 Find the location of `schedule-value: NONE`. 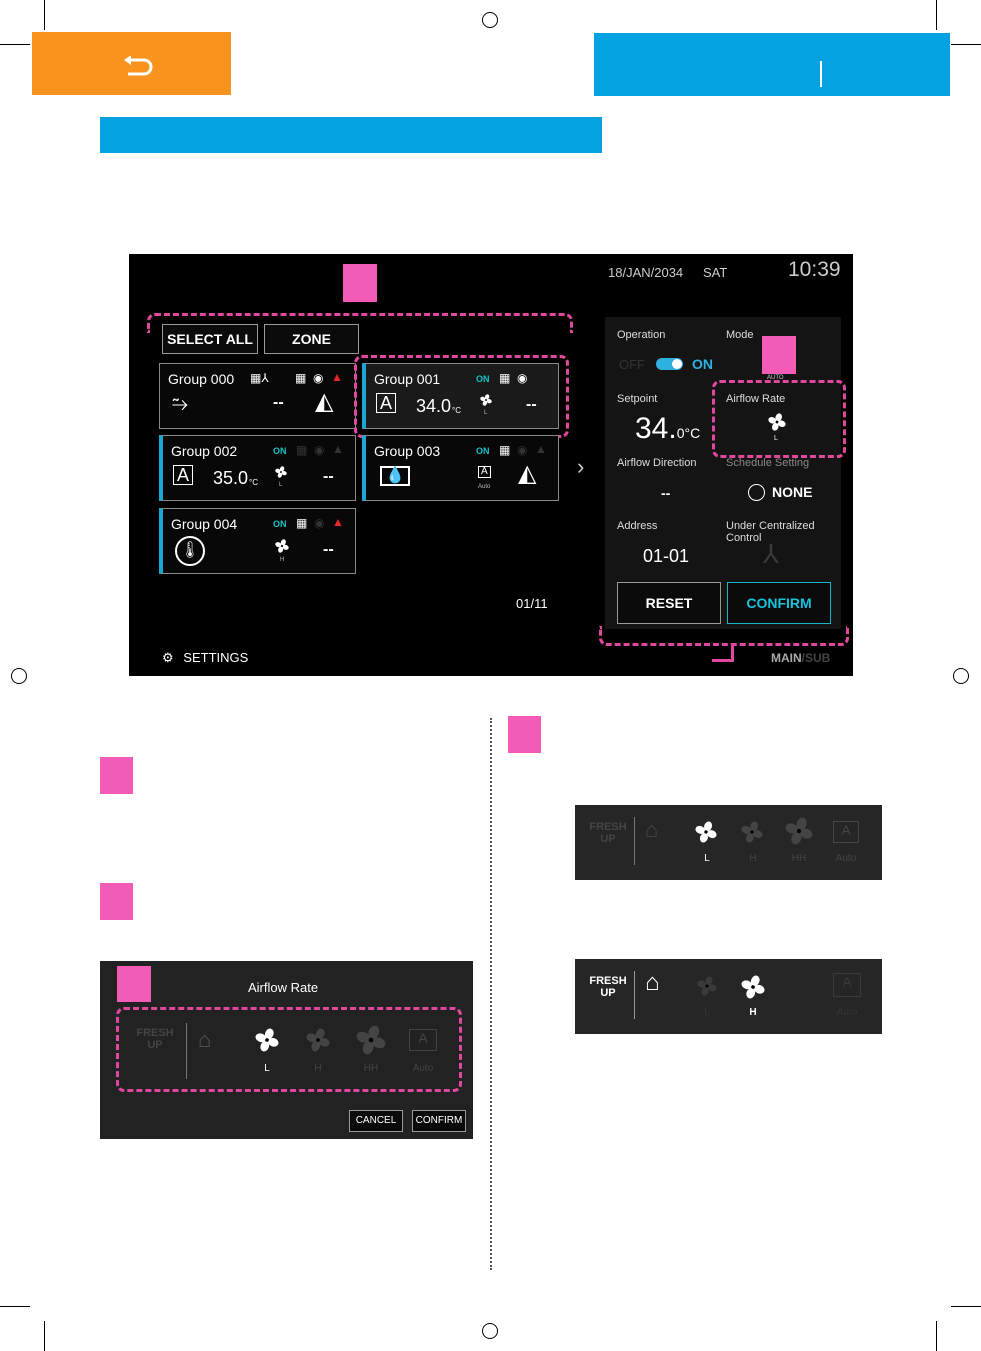

schedule-value: NONE is located at coordinates (792, 492).